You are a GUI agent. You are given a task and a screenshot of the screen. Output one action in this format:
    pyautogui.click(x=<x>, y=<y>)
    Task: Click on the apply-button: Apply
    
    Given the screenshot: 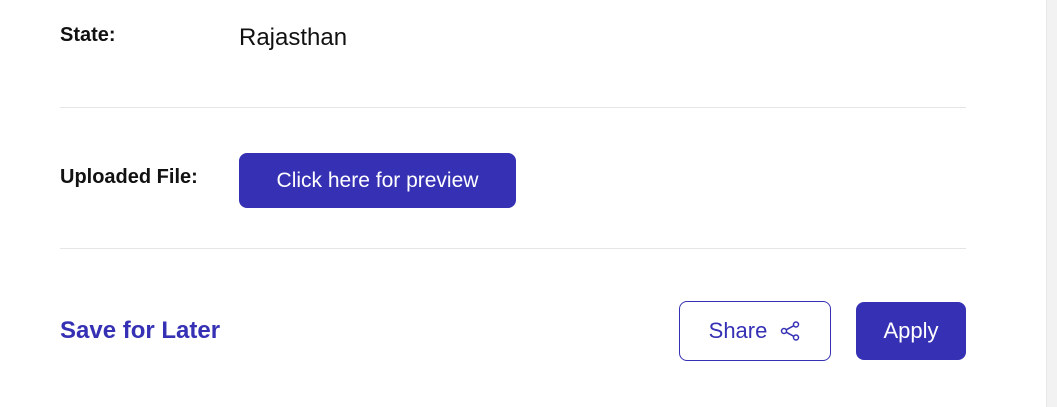 What is the action you would take?
    pyautogui.click(x=911, y=331)
    